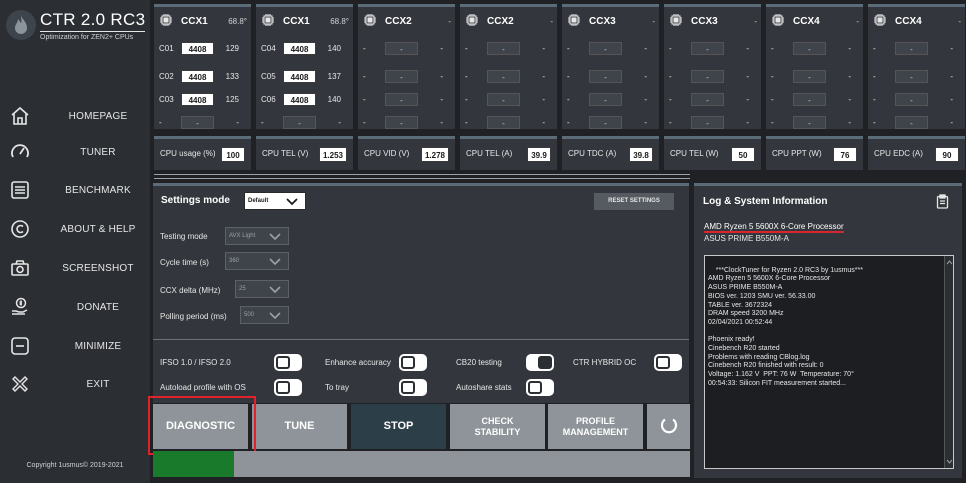 This screenshot has height=483, width=966. What do you see at coordinates (634, 201) in the screenshot?
I see `reset-settings-button: RESET SETTINGS` at bounding box center [634, 201].